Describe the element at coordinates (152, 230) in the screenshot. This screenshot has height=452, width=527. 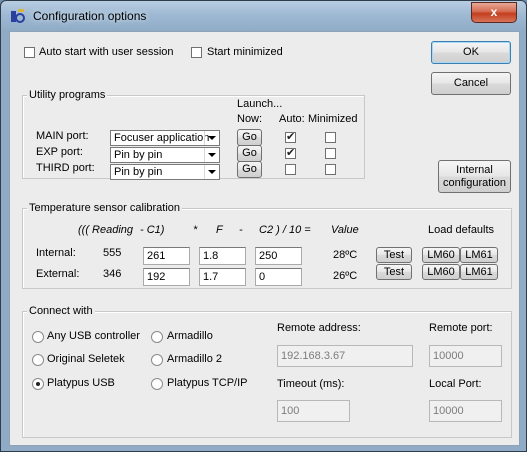
I see `formula-c1: - C1)` at that location.